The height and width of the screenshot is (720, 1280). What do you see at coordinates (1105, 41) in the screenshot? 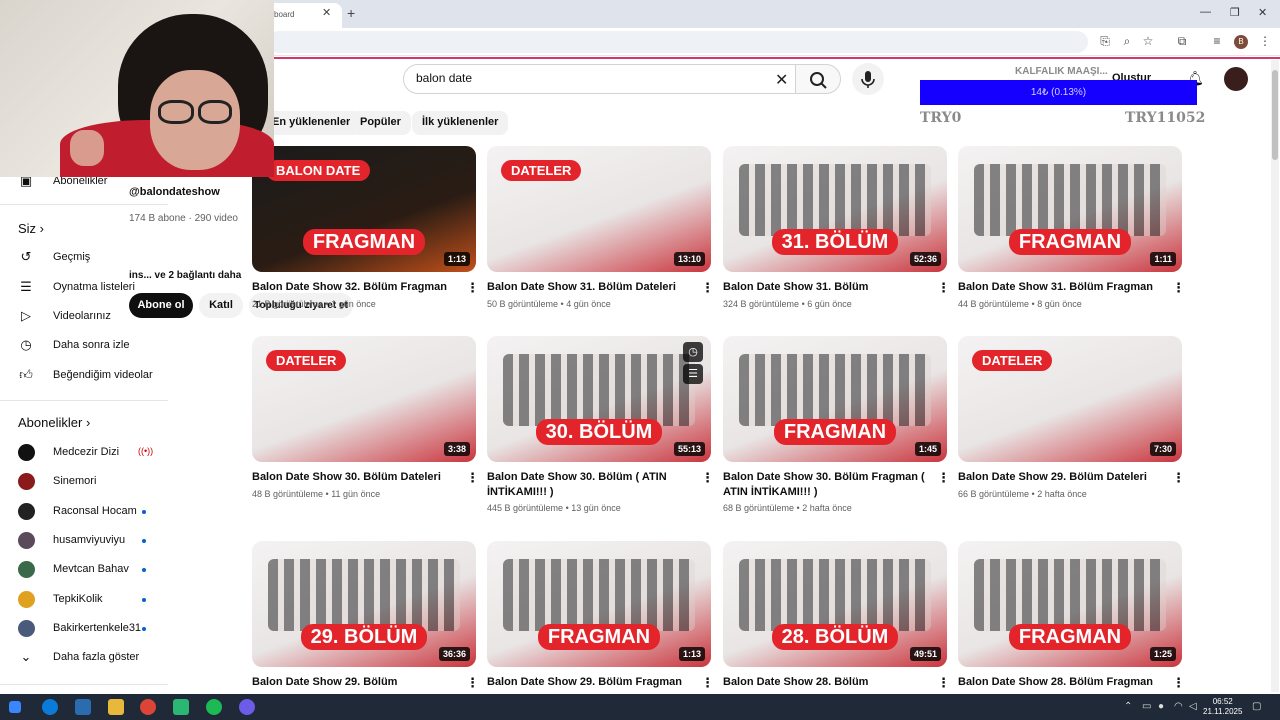
I see `install-app-icon: ⎘` at bounding box center [1105, 41].